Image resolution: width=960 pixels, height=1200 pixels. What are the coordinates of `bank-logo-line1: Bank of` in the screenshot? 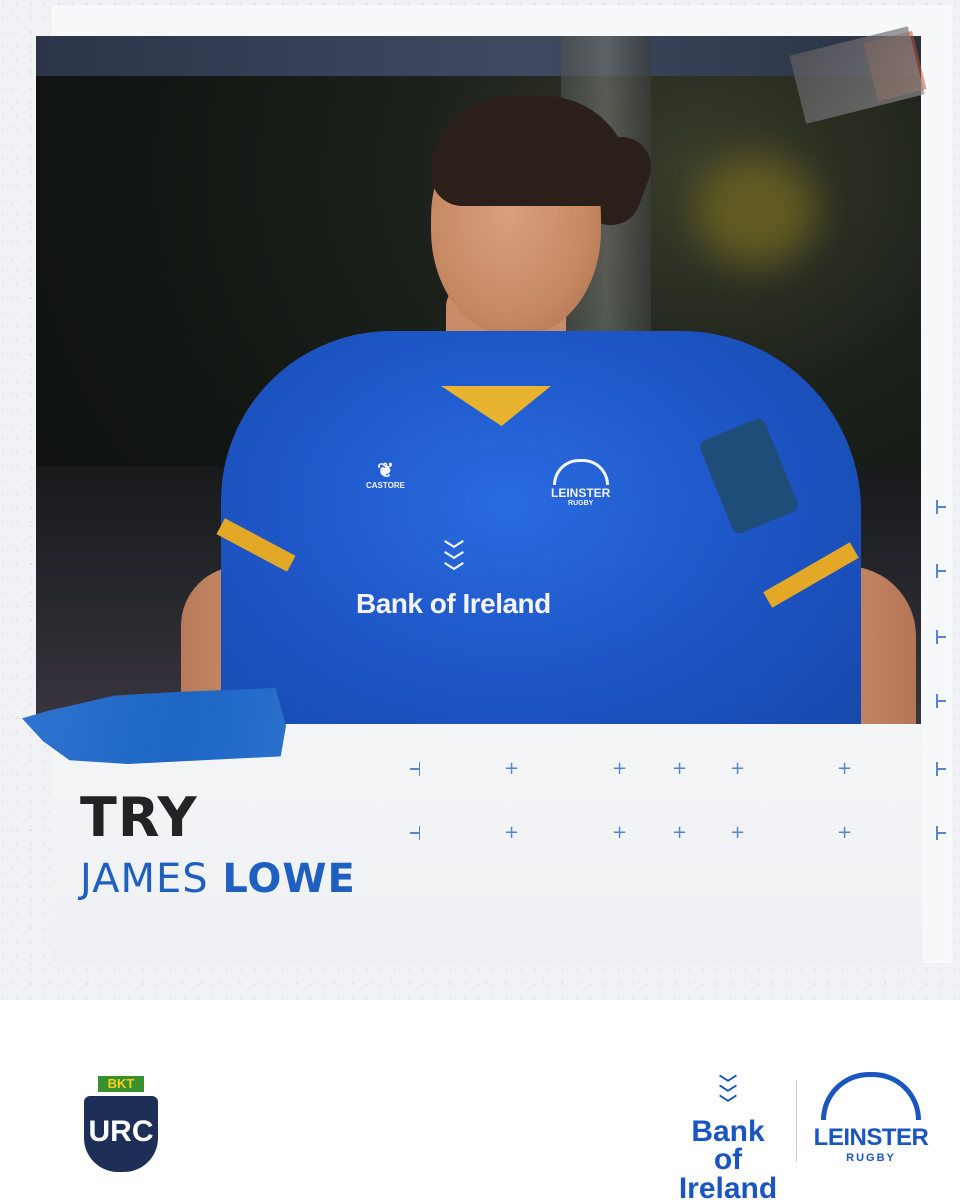 It's located at (728, 1145).